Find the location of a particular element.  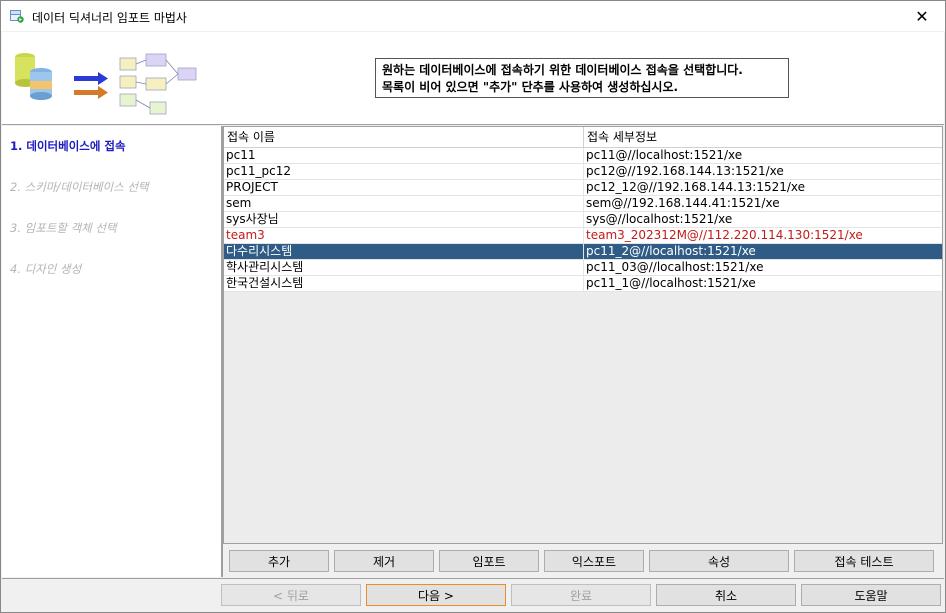

title-bar: 데이터 딕셔너리 임포트 마법사 ✕ is located at coordinates (473, 16).